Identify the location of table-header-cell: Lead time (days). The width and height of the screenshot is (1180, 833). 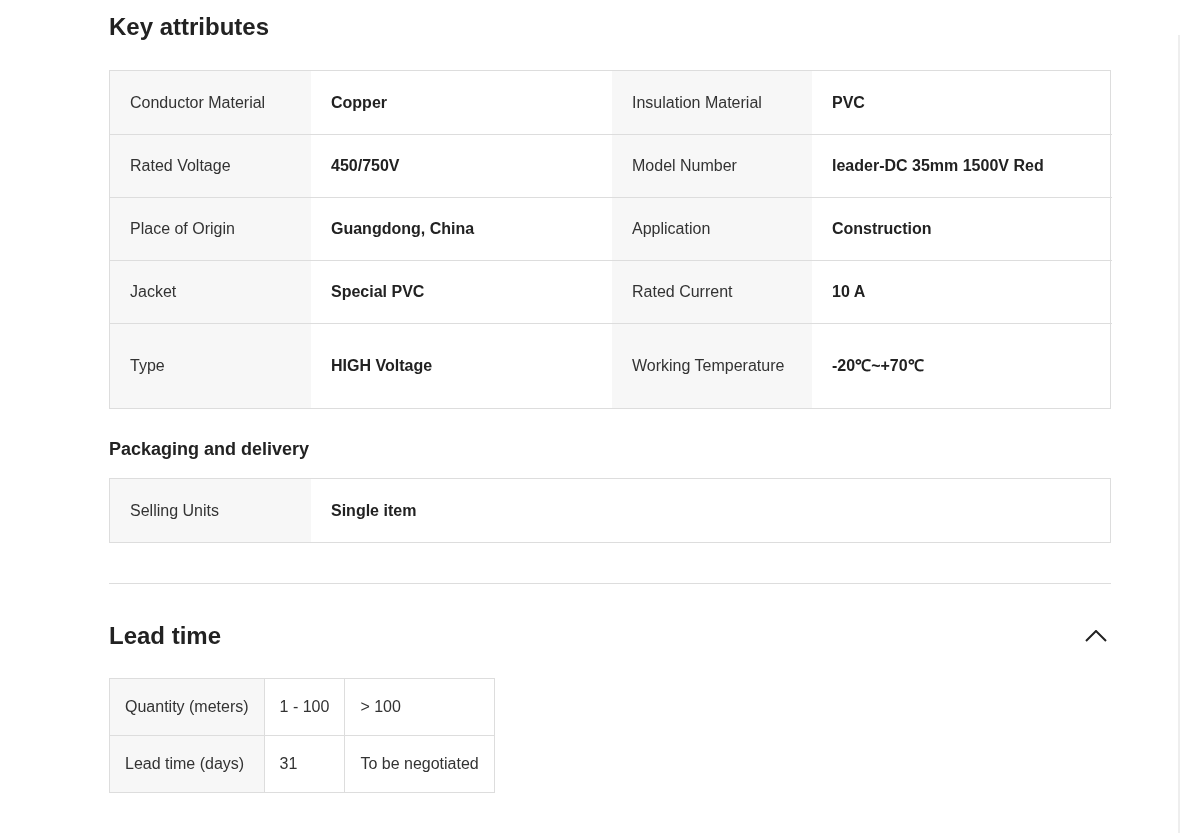
(187, 764).